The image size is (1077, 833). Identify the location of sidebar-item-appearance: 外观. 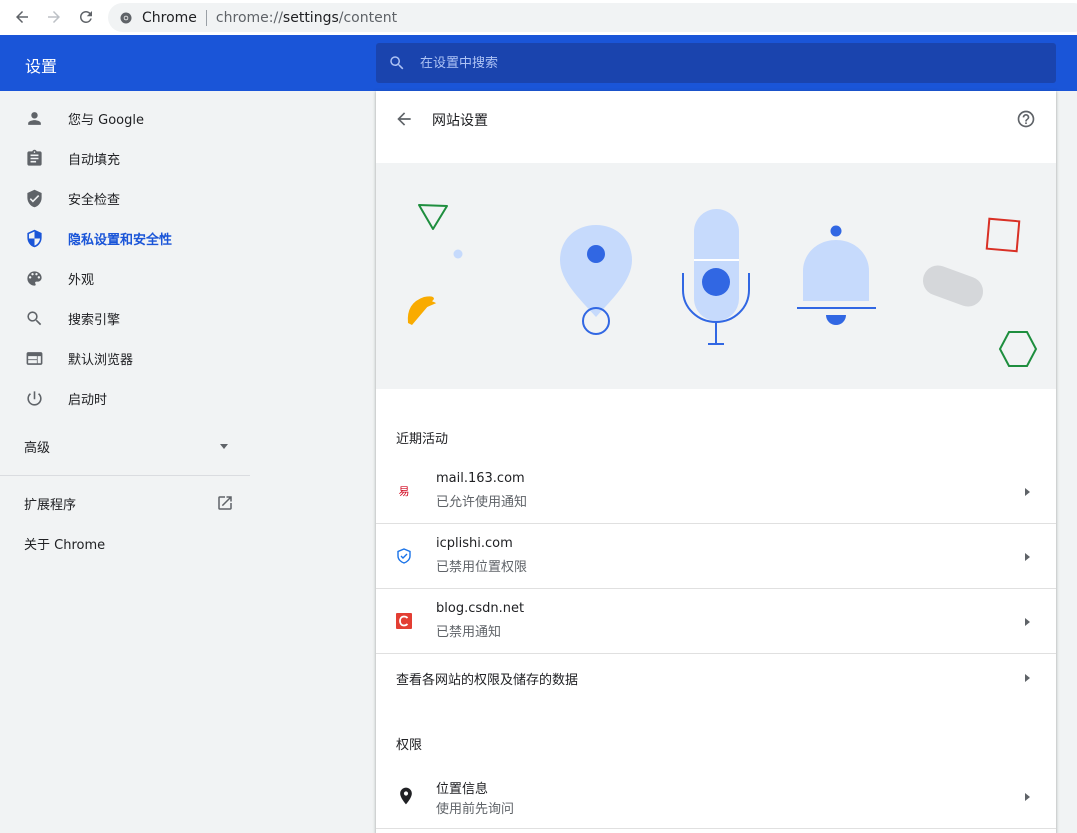
(125, 278).